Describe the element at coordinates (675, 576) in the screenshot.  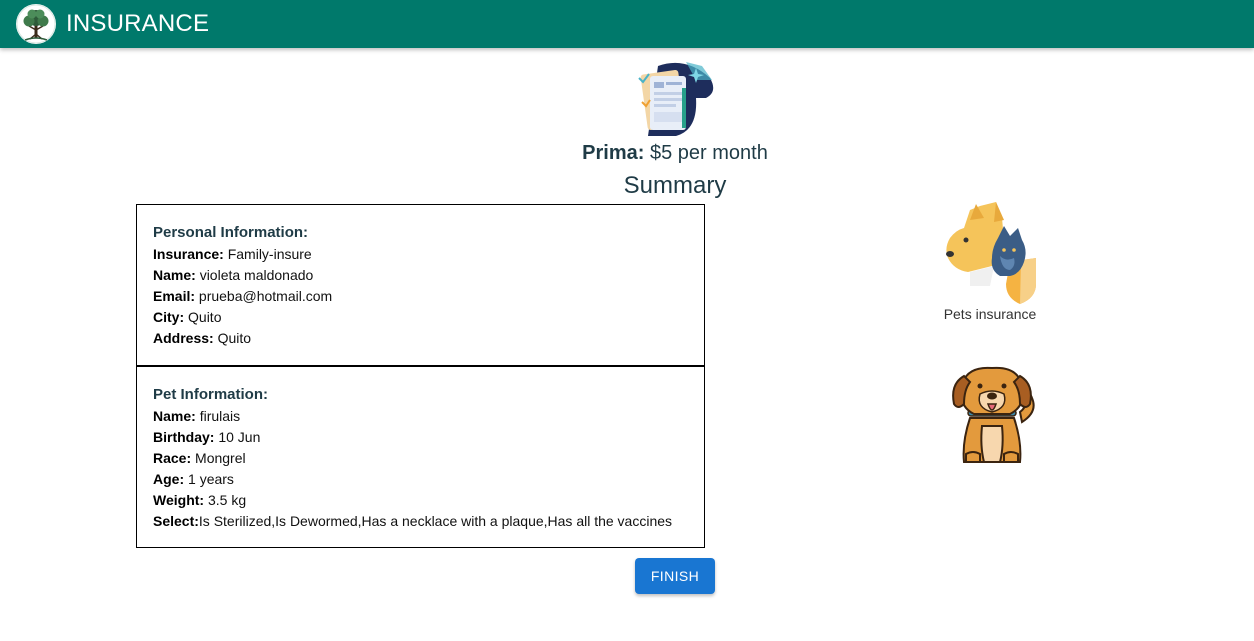
I see `finish-button: FINISH` at that location.